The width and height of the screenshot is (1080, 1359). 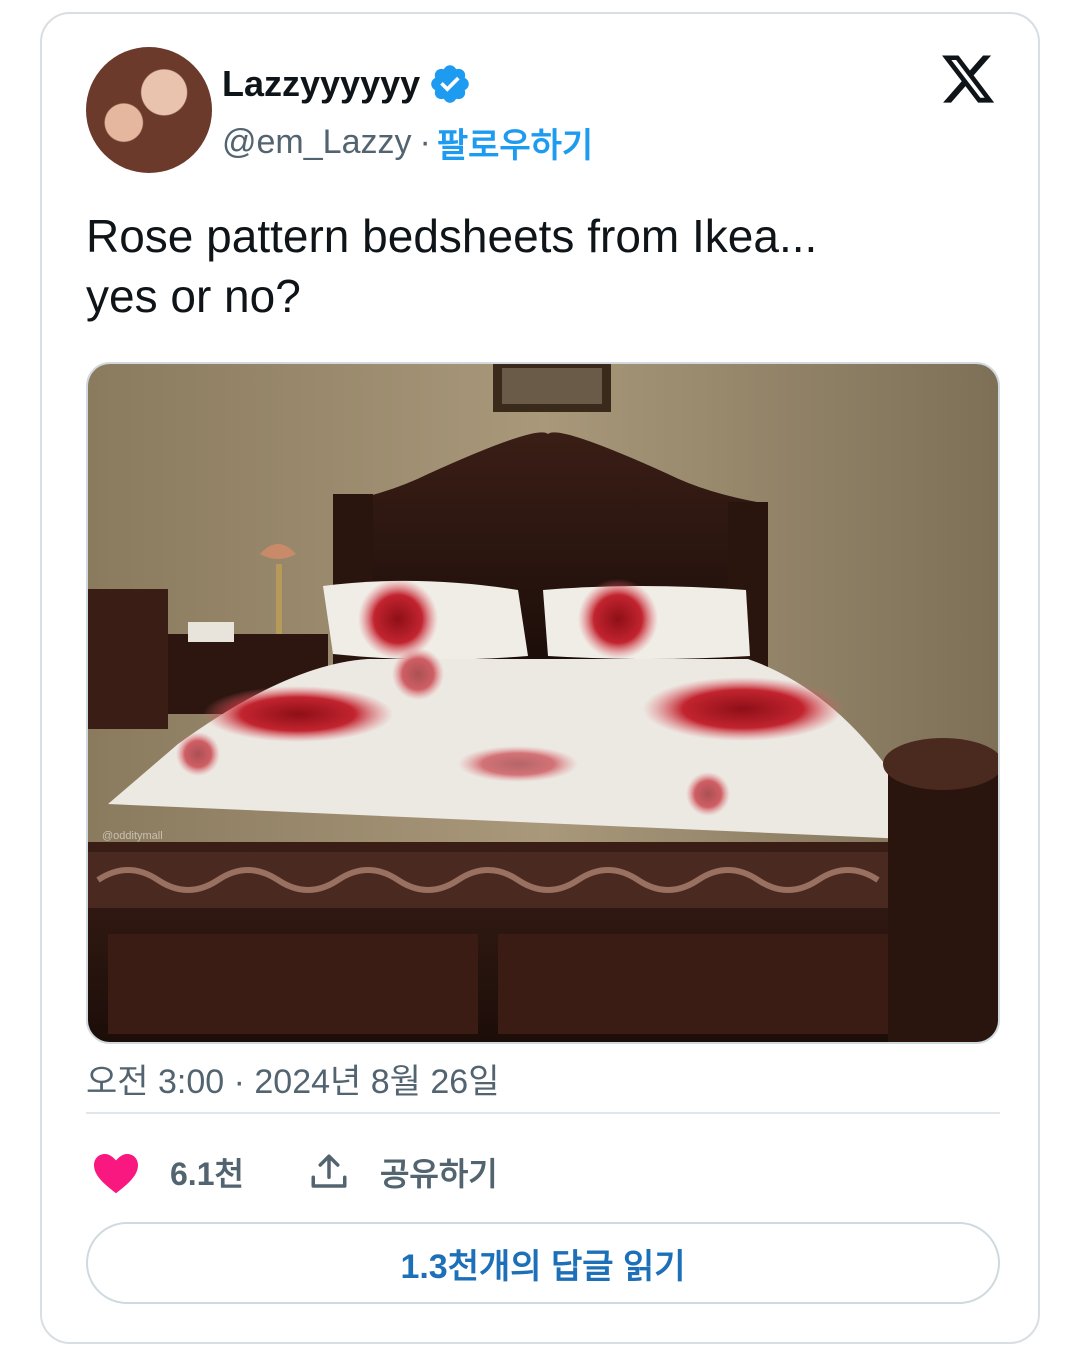 I want to click on action-bar: 6.1천 공유하기, so click(x=295, y=1172).